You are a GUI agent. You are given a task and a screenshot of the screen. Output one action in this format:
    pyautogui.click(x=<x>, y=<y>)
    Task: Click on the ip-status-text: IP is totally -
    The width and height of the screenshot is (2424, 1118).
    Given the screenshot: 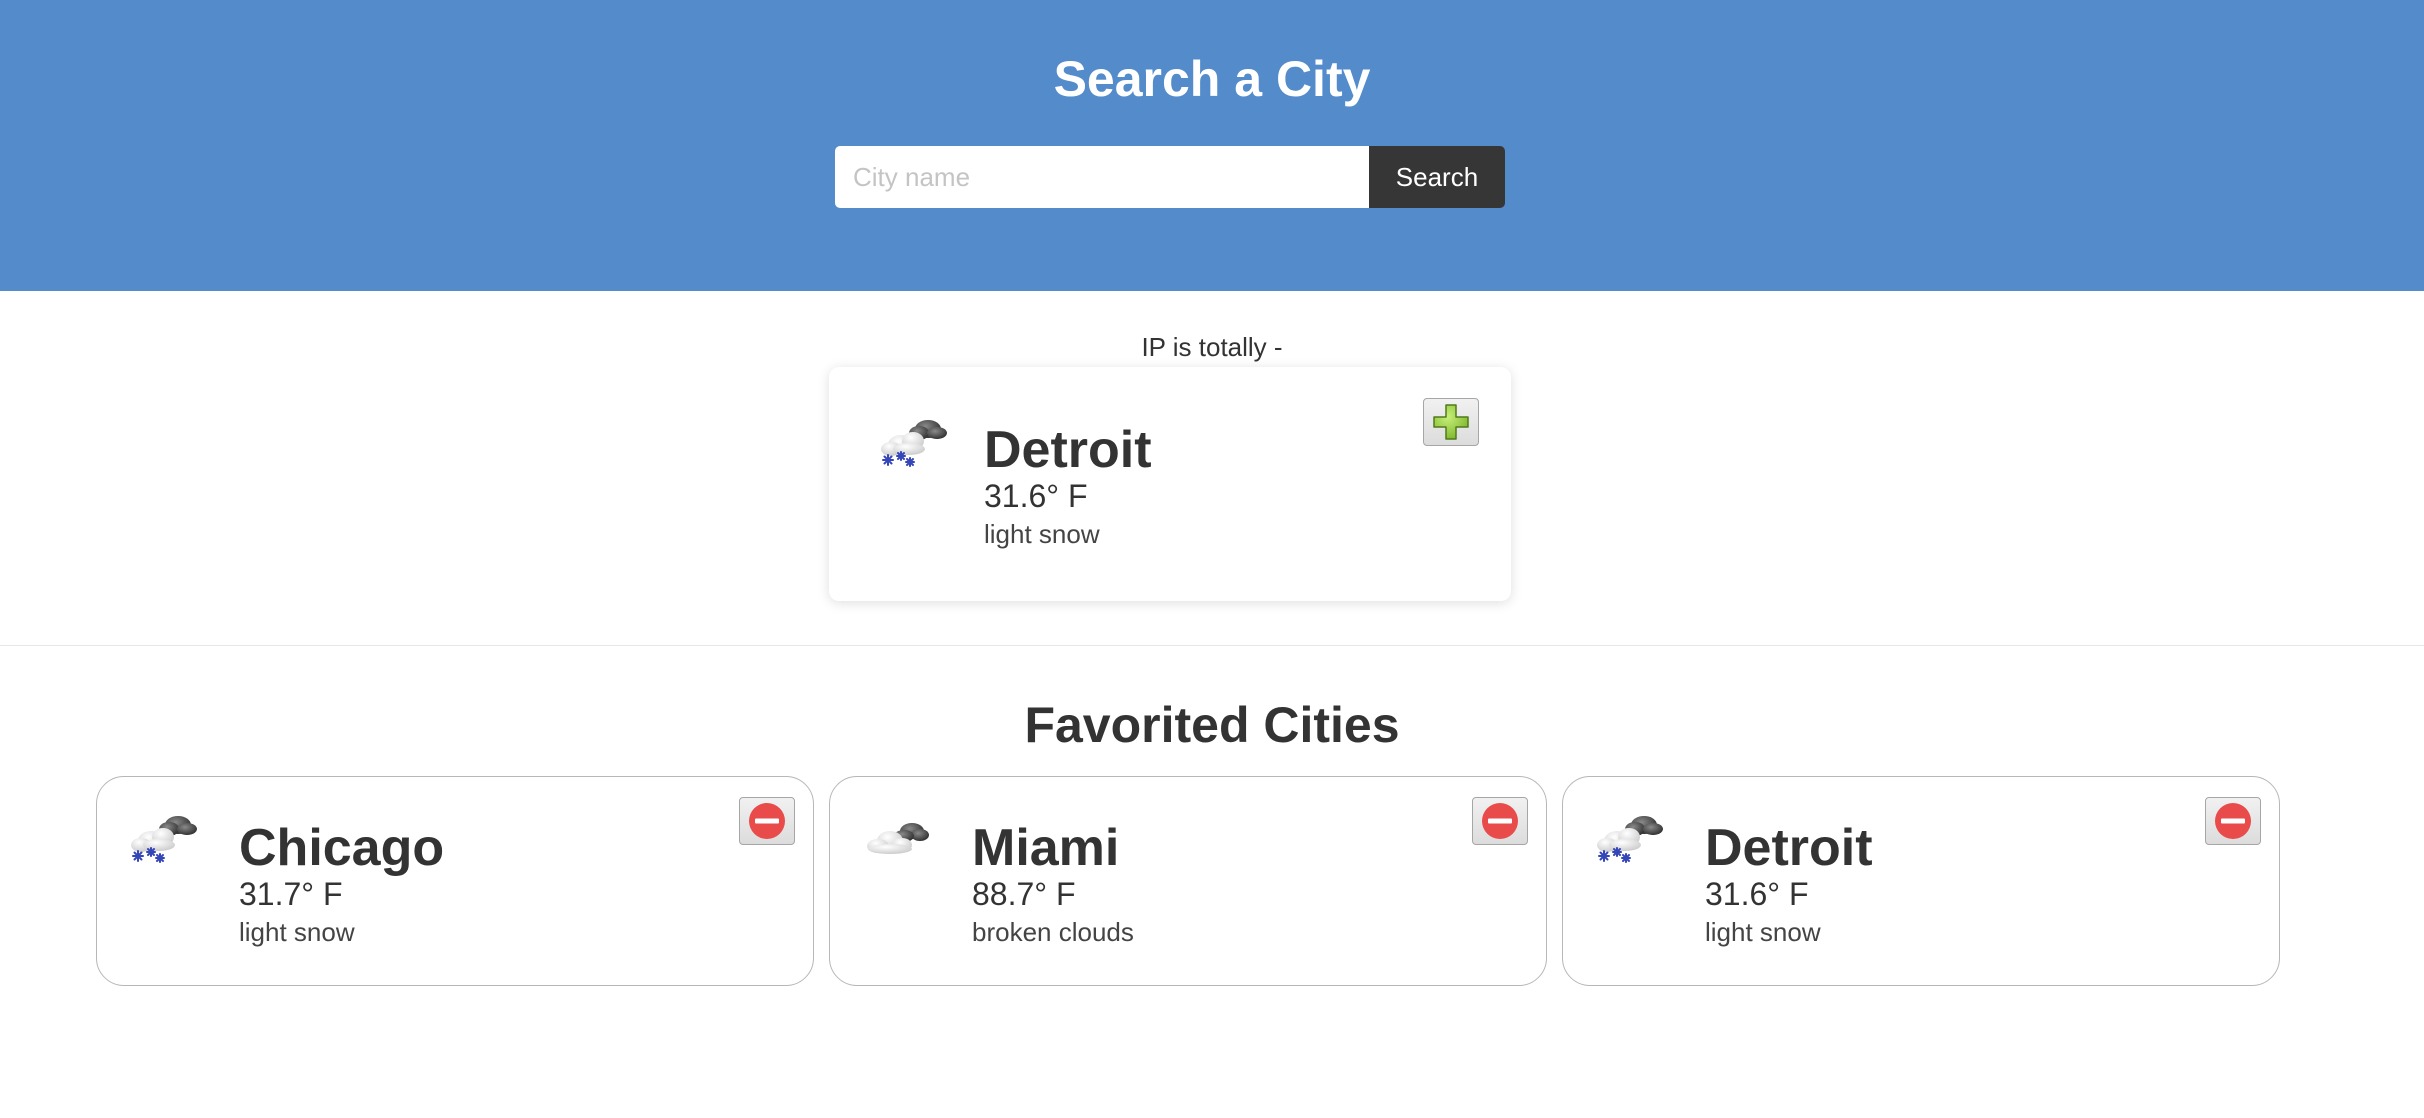 What is the action you would take?
    pyautogui.click(x=1212, y=347)
    